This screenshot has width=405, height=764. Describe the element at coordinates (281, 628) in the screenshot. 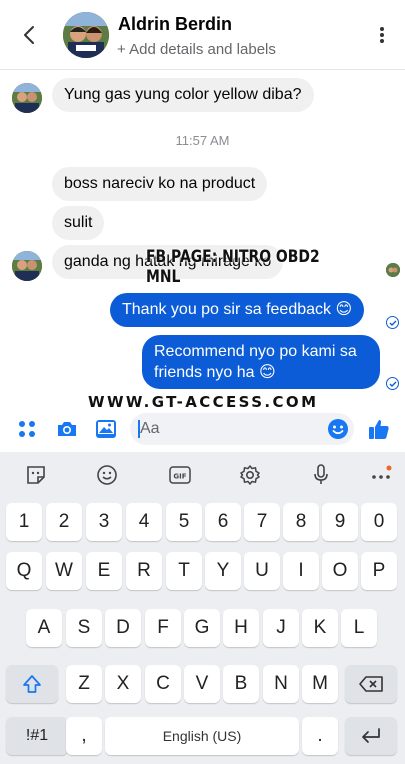

I see `key: J` at that location.